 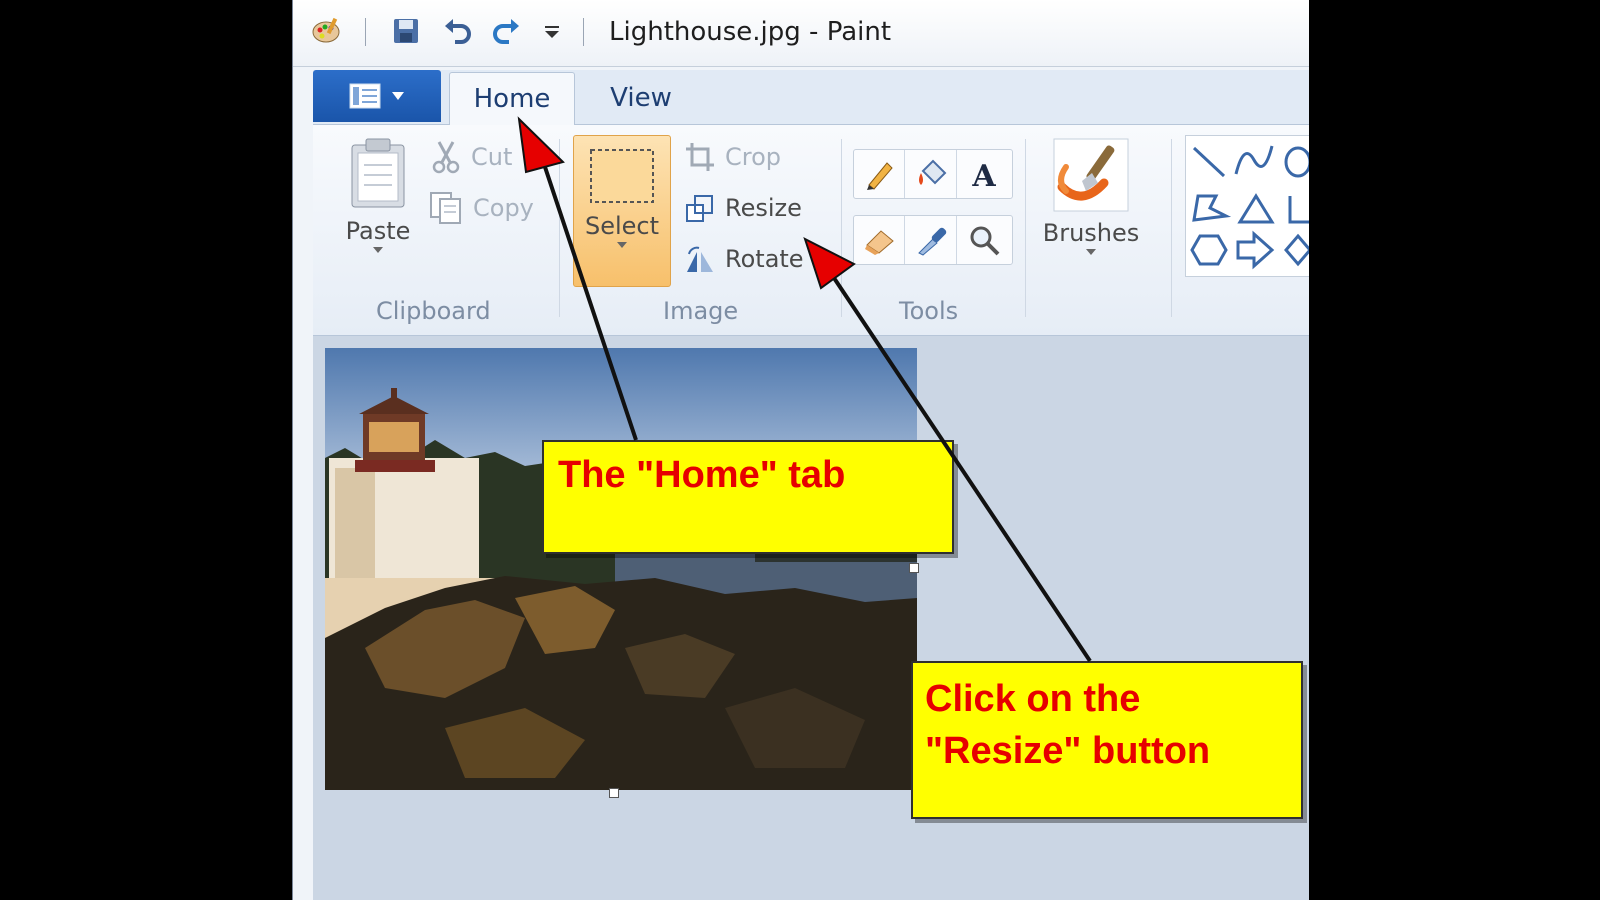 I want to click on triangle-icon, so click(x=1256, y=208).